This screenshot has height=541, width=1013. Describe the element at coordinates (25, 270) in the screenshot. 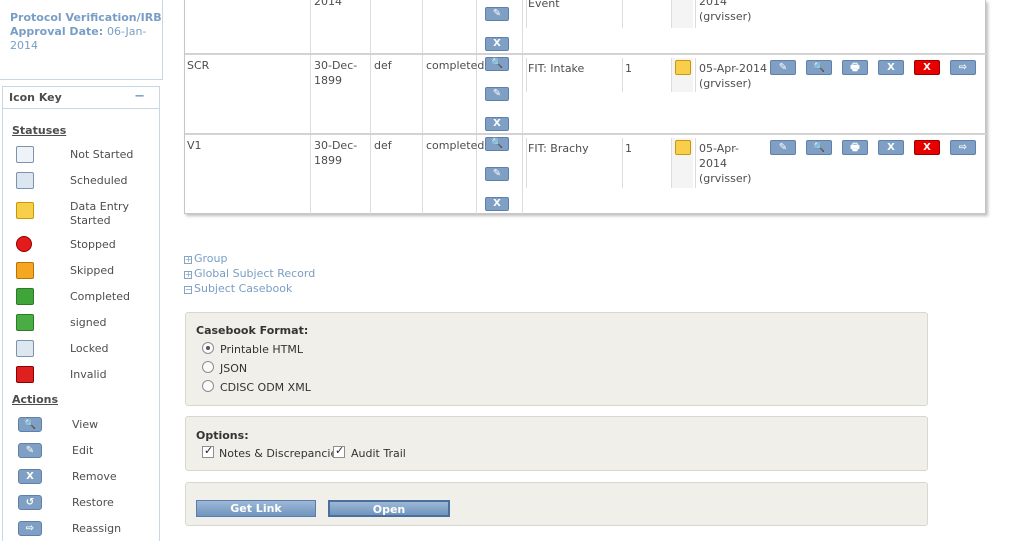

I see `skipped-icon` at that location.